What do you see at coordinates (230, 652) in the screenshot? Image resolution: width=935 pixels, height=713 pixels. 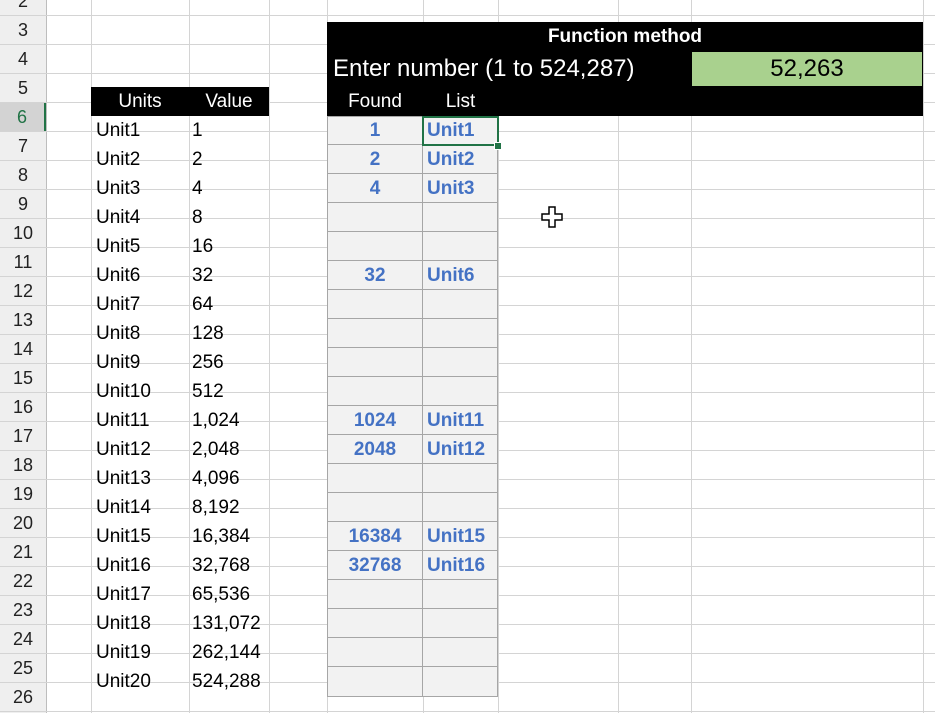 I see `unit-value-cell: 262,144` at bounding box center [230, 652].